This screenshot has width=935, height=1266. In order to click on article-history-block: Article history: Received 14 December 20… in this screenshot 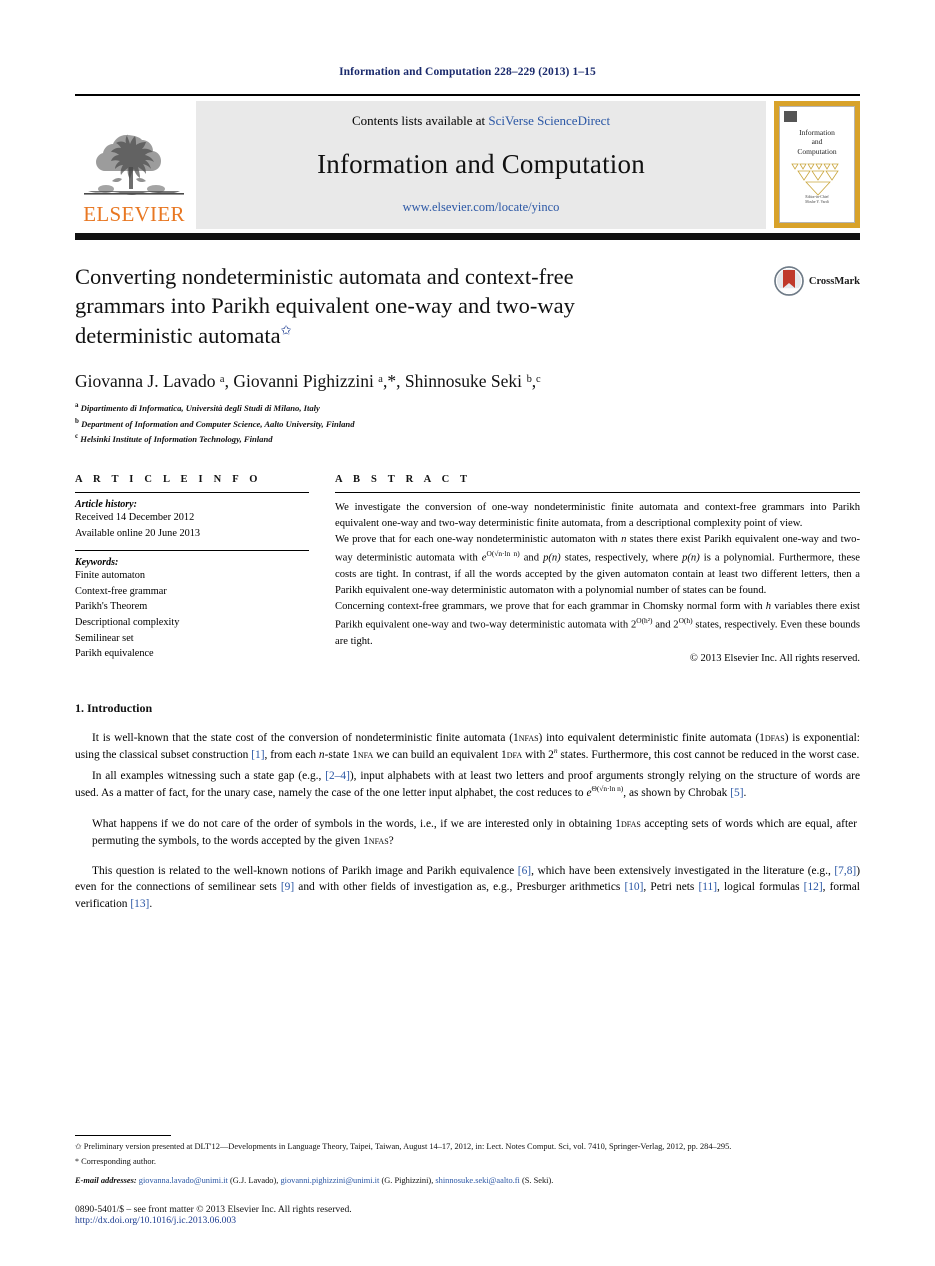, I will do `click(192, 521)`.